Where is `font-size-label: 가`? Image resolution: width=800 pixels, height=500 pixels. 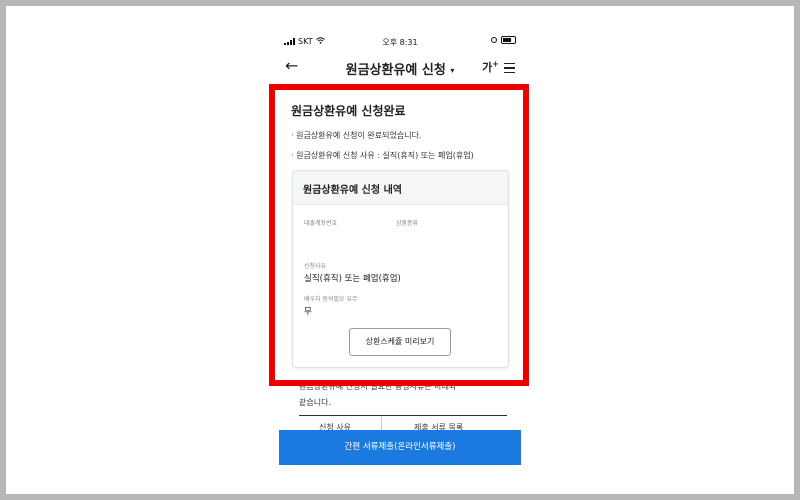
font-size-label: 가 is located at coordinates (487, 67).